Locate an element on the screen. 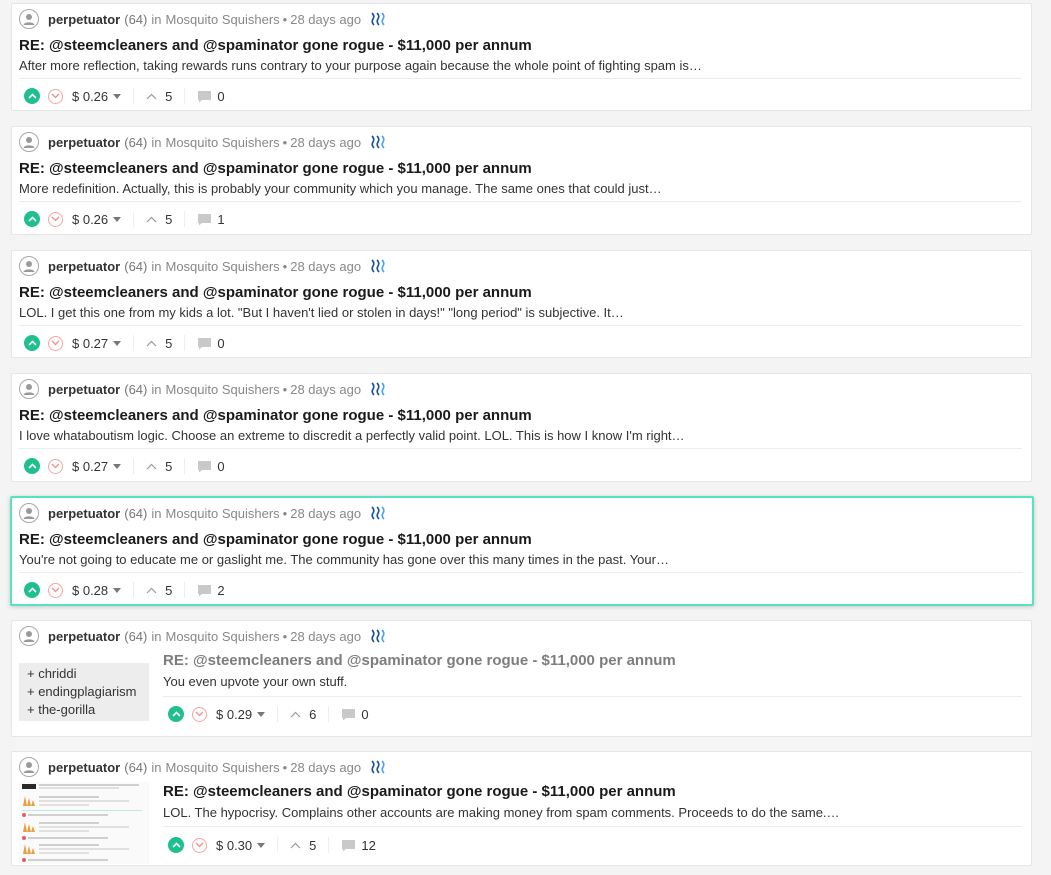 This screenshot has width=1051, height=875. comments-count: 1 is located at coordinates (221, 219).